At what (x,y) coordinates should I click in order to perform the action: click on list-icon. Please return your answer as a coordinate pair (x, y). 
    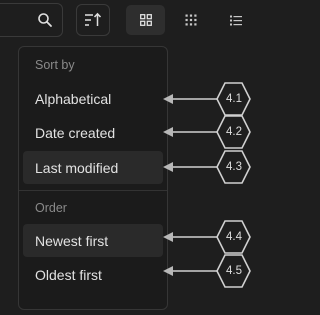
    Looking at the image, I should click on (236, 20).